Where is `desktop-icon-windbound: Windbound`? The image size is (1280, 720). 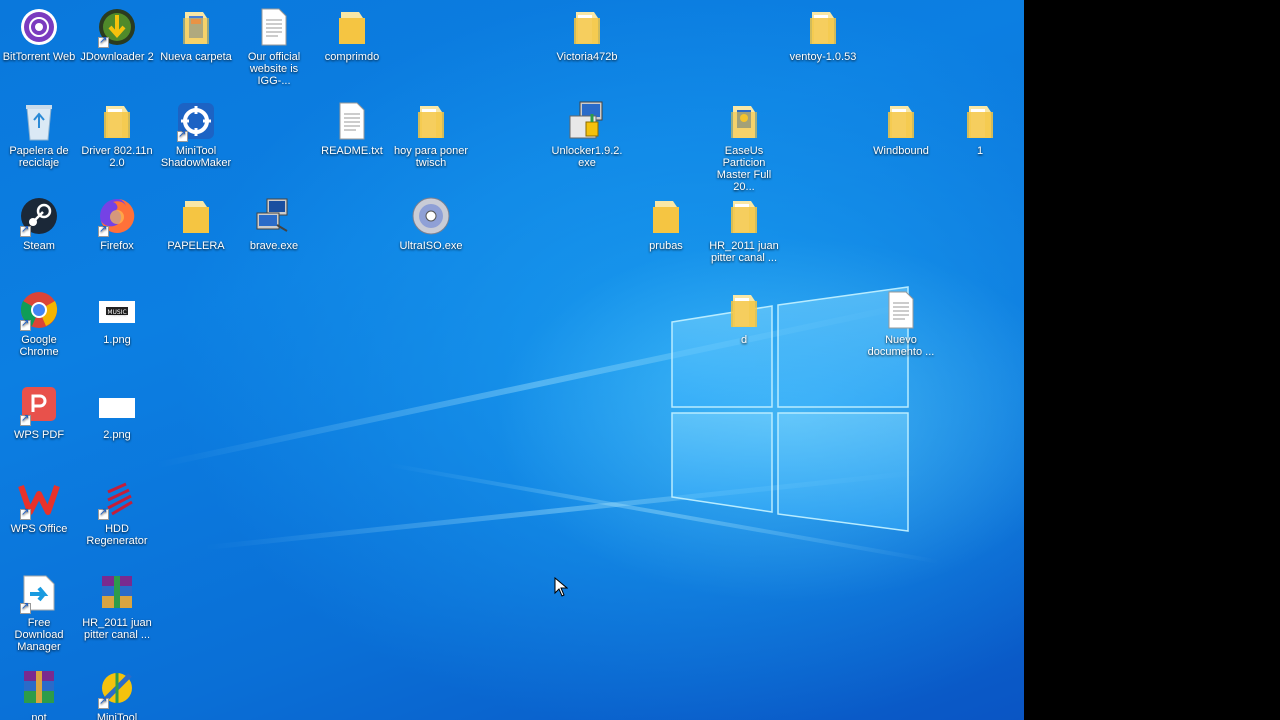
desktop-icon-windbound: Windbound is located at coordinates (901, 128).